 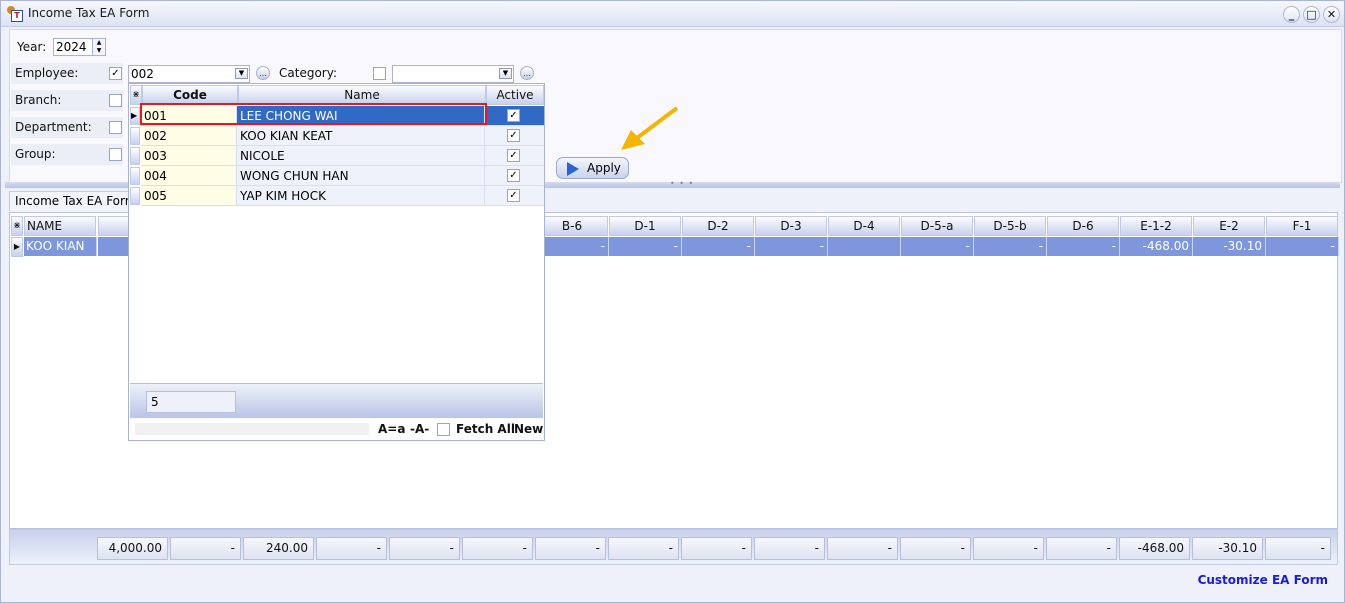 I want to click on year-spinner: ▲ ▼, so click(x=99, y=47).